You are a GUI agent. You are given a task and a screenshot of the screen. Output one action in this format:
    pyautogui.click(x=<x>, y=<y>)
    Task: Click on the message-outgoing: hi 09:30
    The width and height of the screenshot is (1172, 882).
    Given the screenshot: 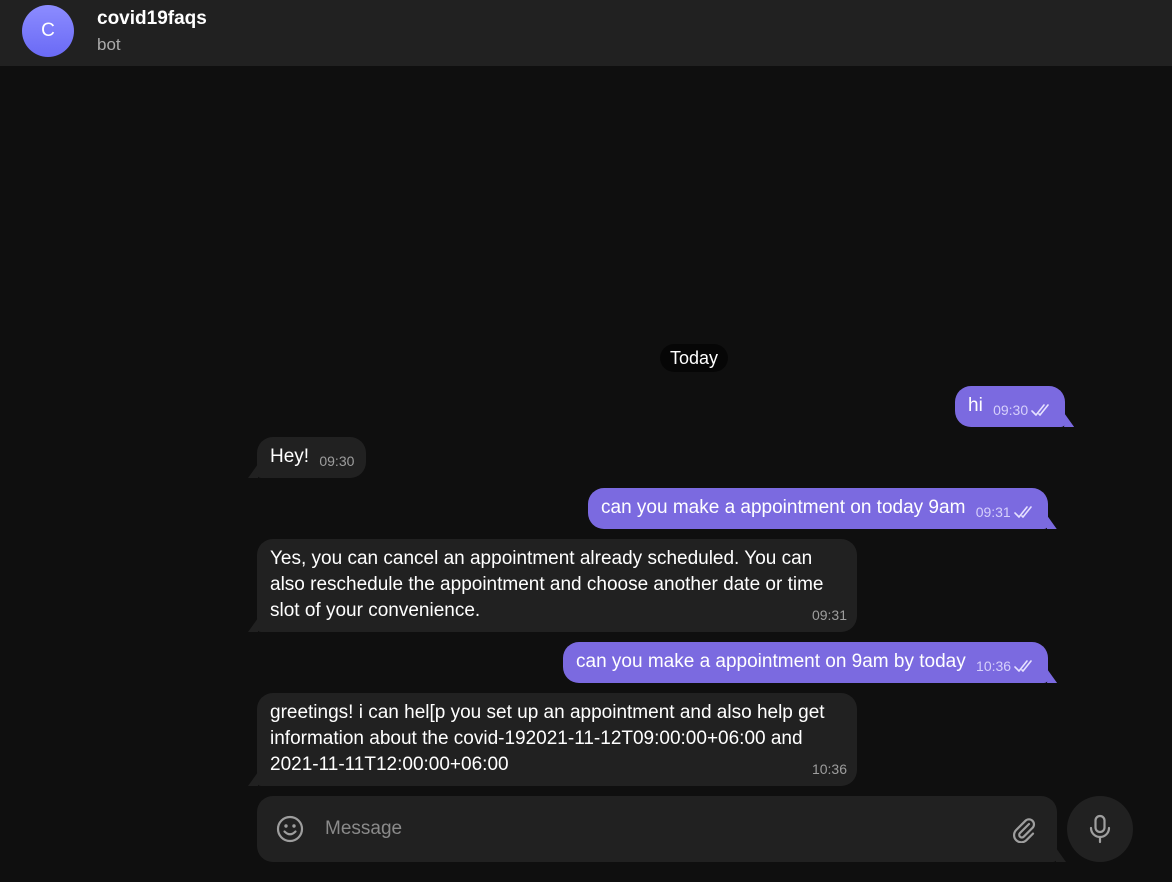 What is the action you would take?
    pyautogui.click(x=1010, y=406)
    